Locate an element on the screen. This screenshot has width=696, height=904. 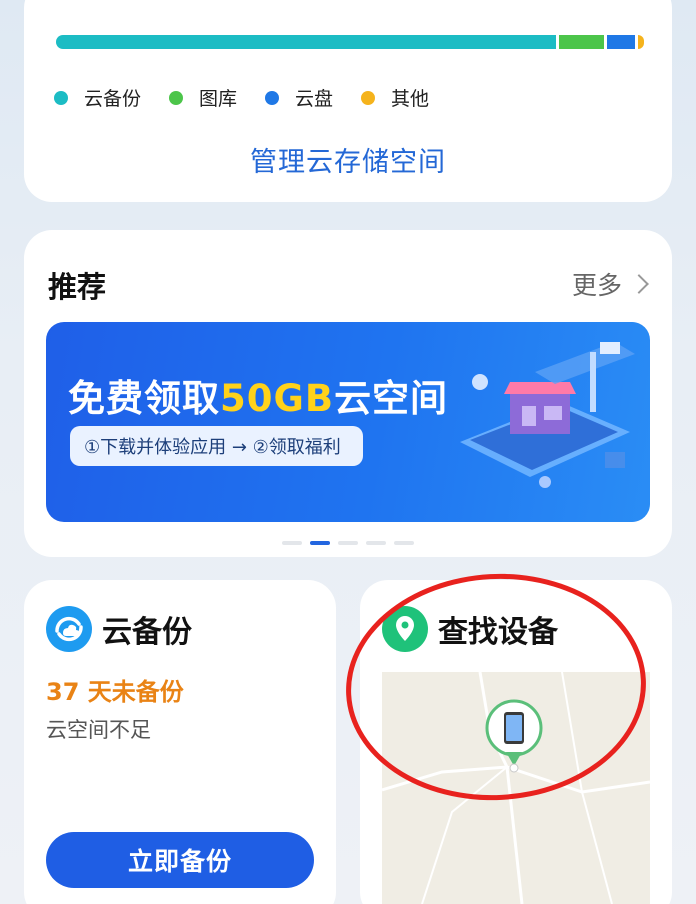
banner-title-suffix: 云空间 is located at coordinates (391, 398).